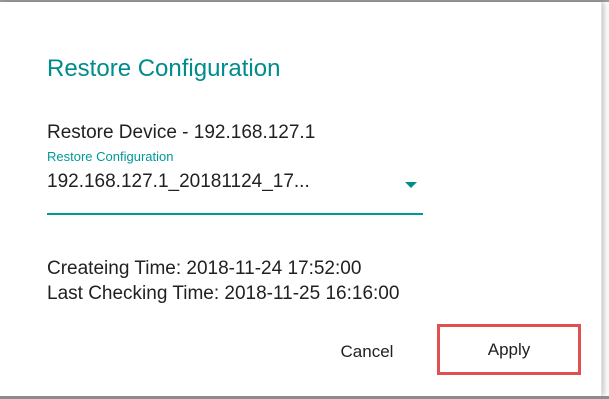 The image size is (609, 399). Describe the element at coordinates (110, 156) in the screenshot. I see `select-floating-label: Restore Configuration` at that location.